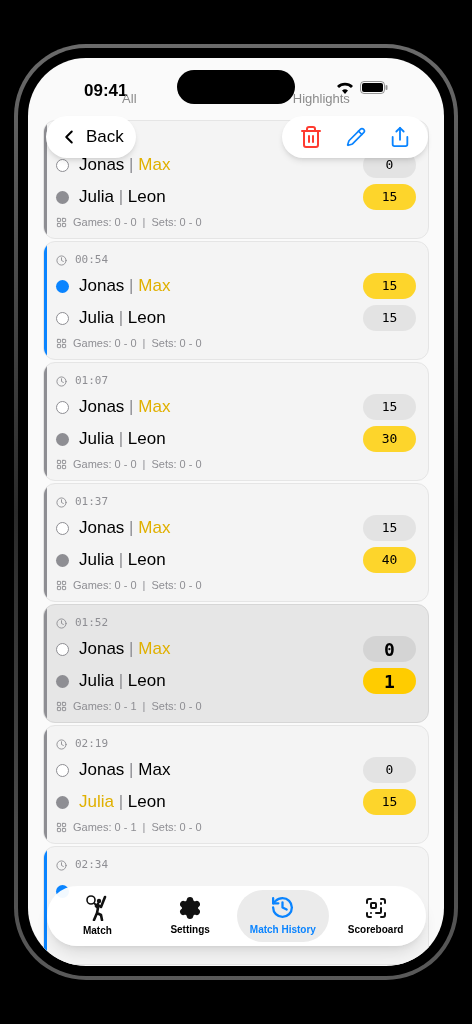 The height and width of the screenshot is (1024, 472). I want to click on point-time: 02:34, so click(92, 864).